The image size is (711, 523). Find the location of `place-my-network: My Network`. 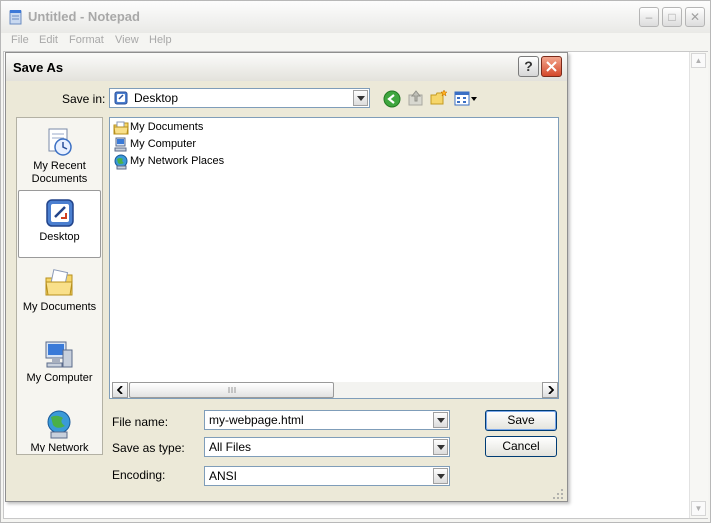

place-my-network: My Network is located at coordinates (59, 427).